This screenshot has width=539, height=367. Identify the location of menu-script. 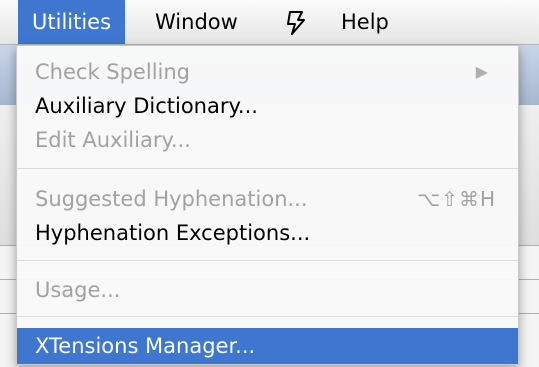
(296, 22).